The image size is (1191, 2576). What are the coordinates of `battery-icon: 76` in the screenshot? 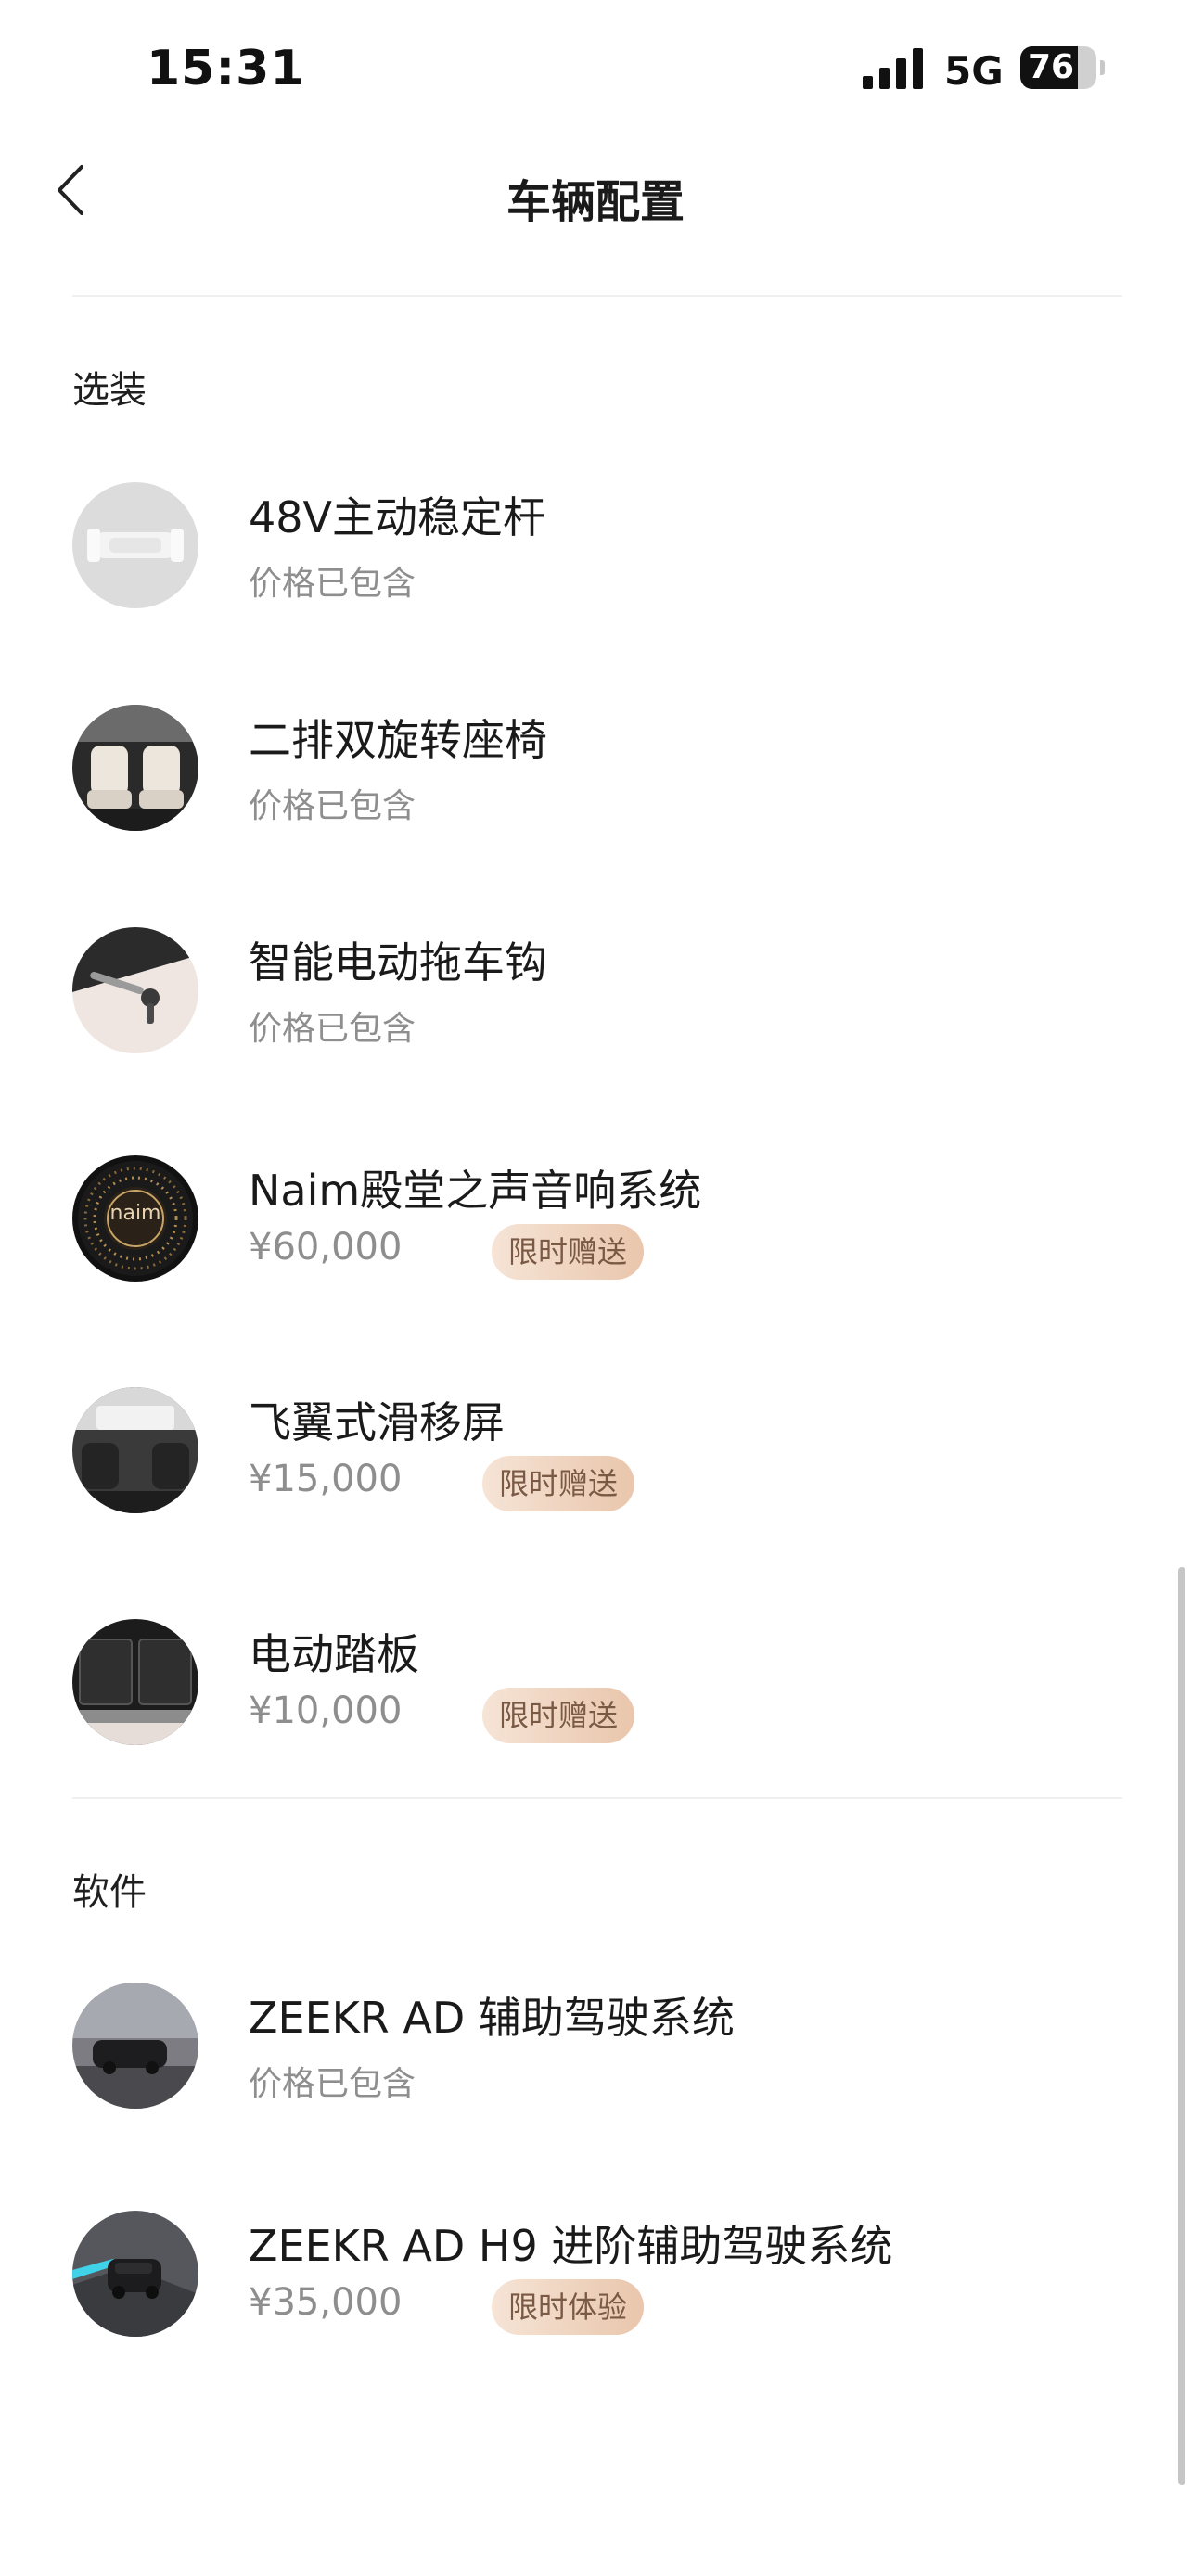 It's located at (1062, 67).